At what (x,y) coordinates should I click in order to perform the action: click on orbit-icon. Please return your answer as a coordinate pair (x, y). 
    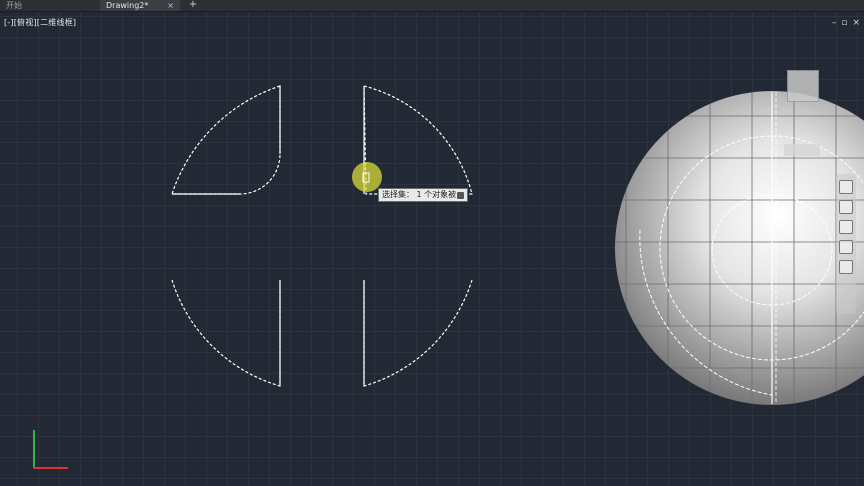
    Looking at the image, I should click on (846, 247).